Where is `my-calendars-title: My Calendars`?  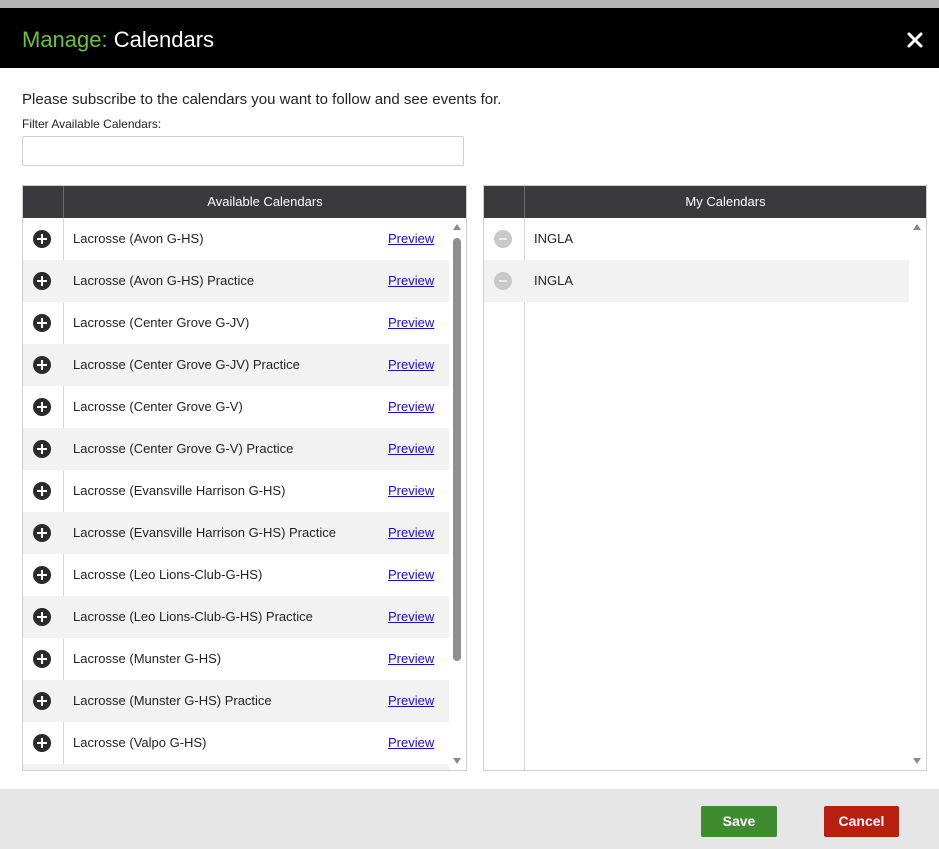
my-calendars-title: My Calendars is located at coordinates (725, 201).